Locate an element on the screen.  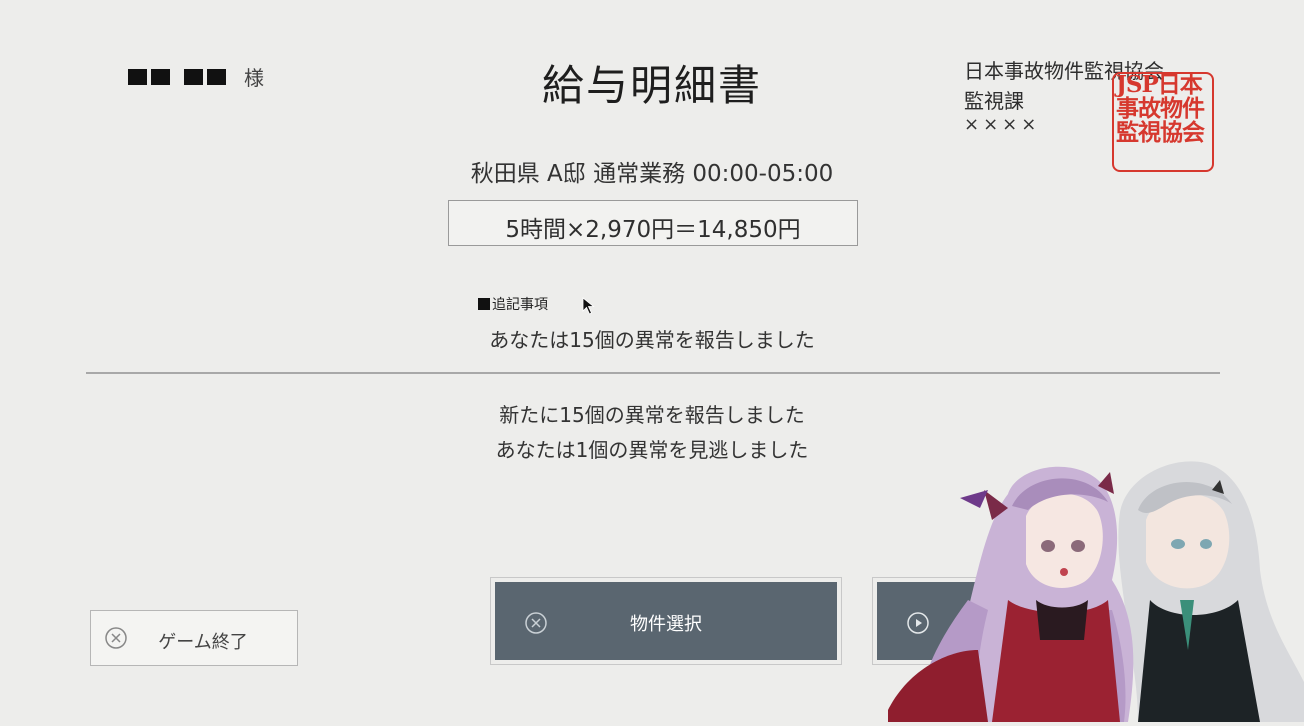
property-select-button: 物件選択 is located at coordinates (666, 621).